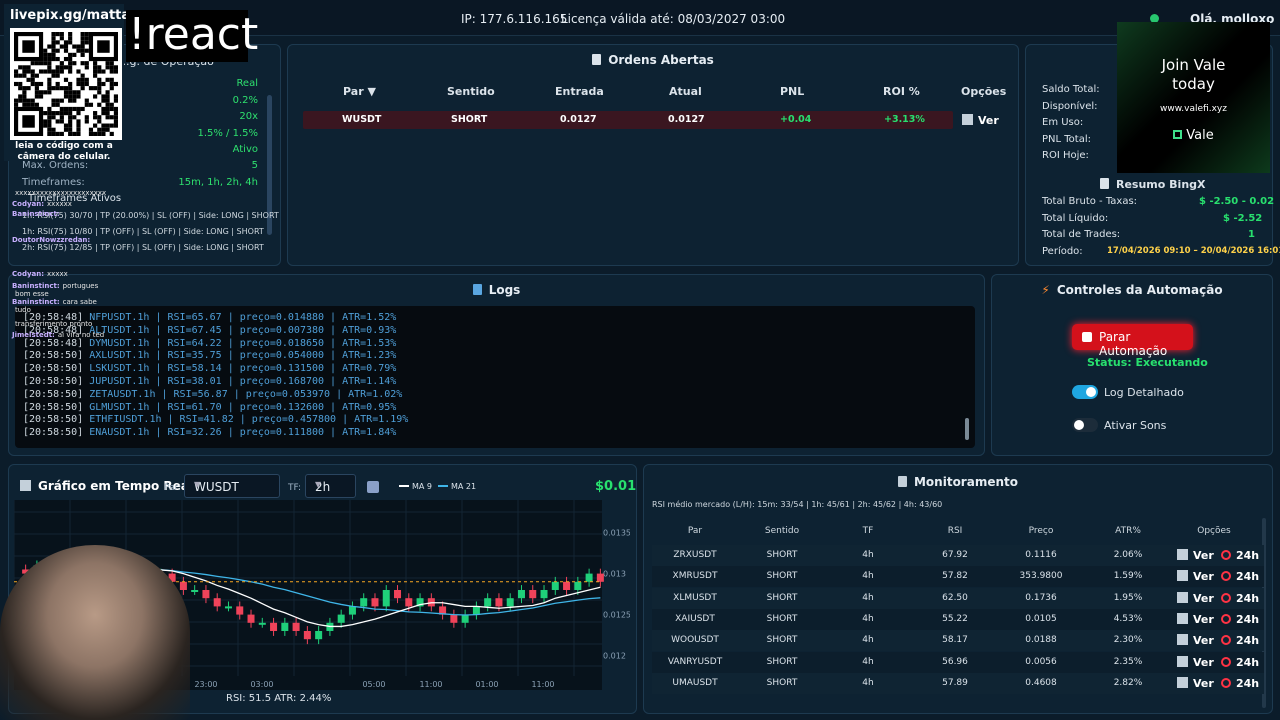 Image resolution: width=1280 pixels, height=720 pixels. What do you see at coordinates (318, 484) in the screenshot?
I see `caret-down-icon: ▼` at bounding box center [318, 484].